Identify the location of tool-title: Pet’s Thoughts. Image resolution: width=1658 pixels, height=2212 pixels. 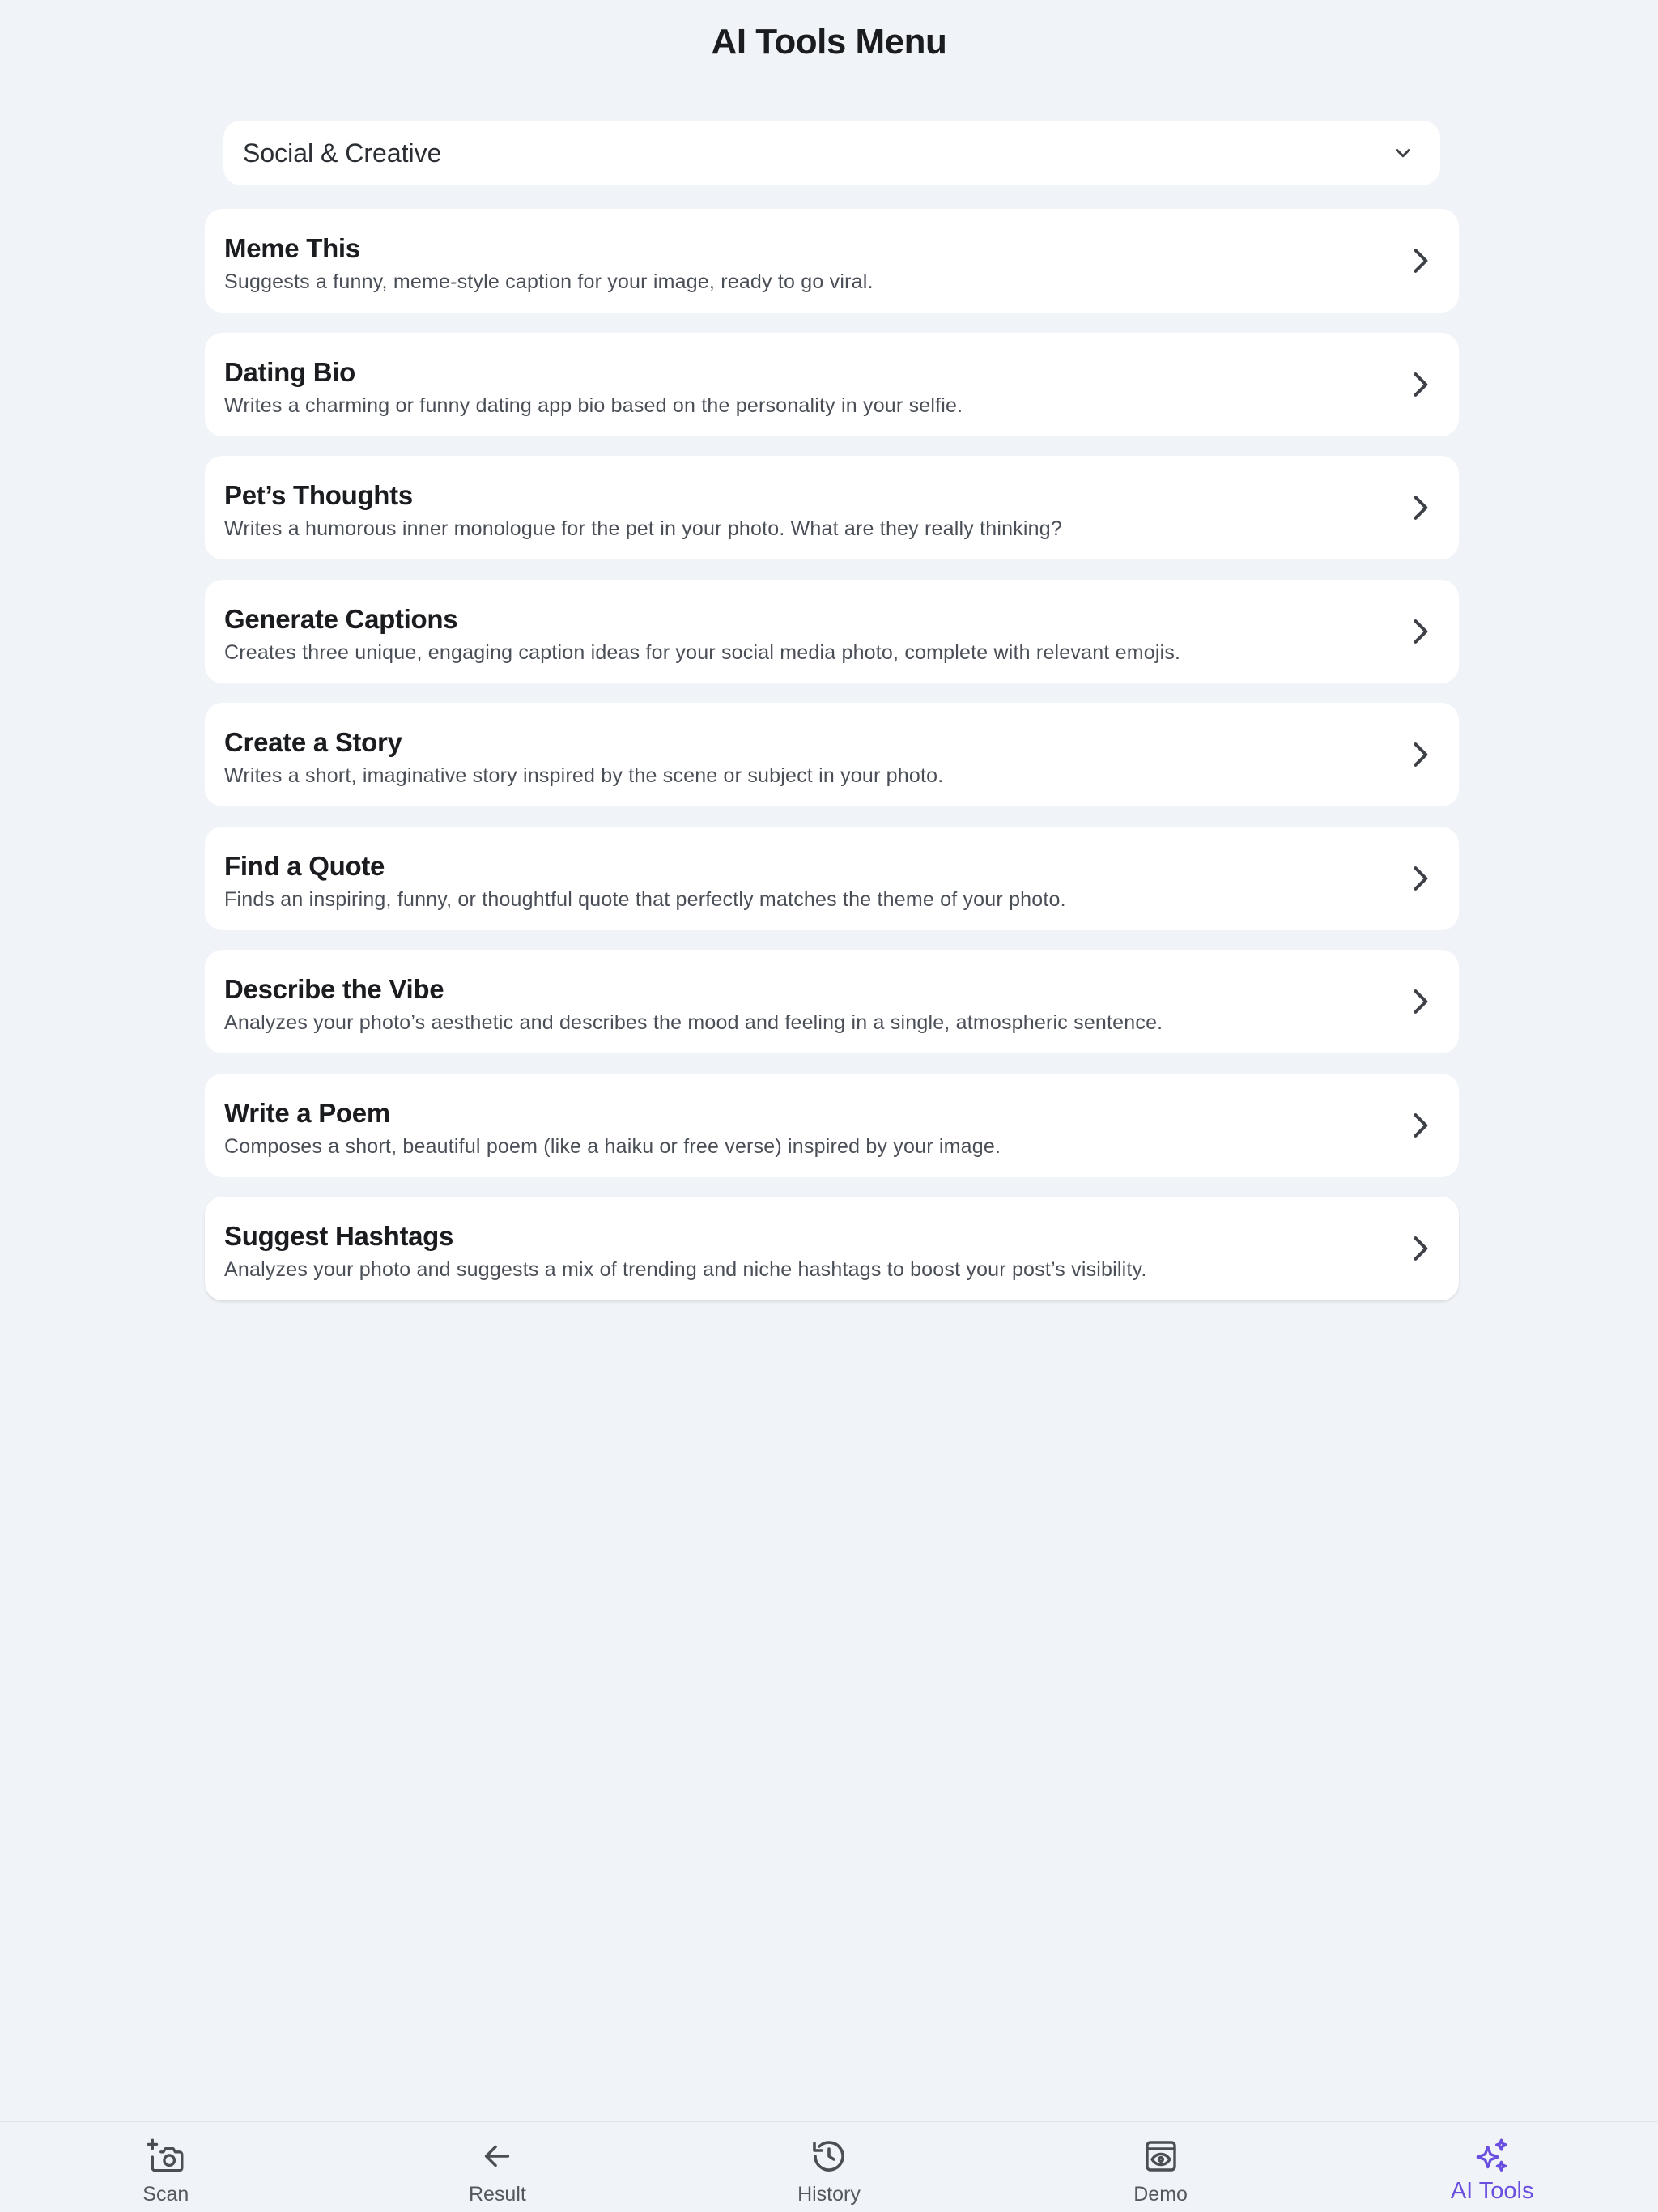
(318, 495).